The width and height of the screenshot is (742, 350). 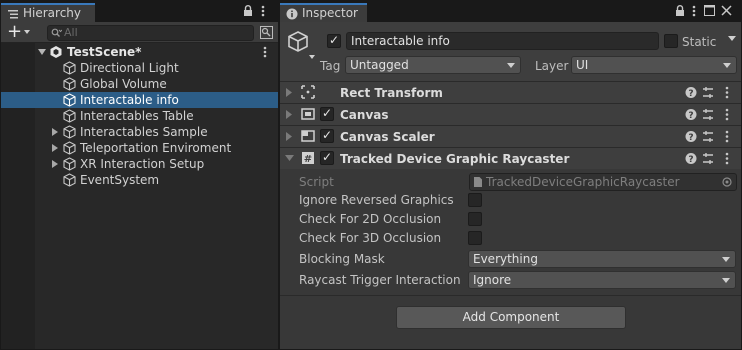 I want to click on scene-row: TestScene*, so click(x=139, y=52).